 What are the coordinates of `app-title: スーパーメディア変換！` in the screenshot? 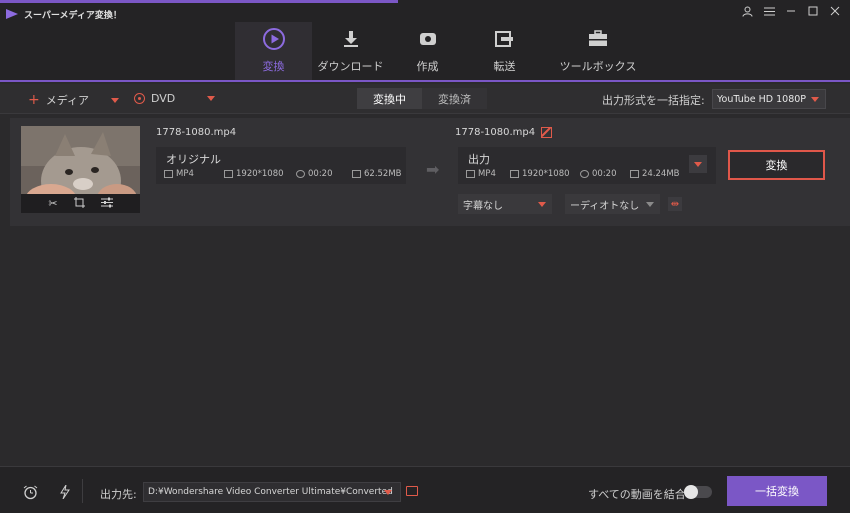 It's located at (73, 16).